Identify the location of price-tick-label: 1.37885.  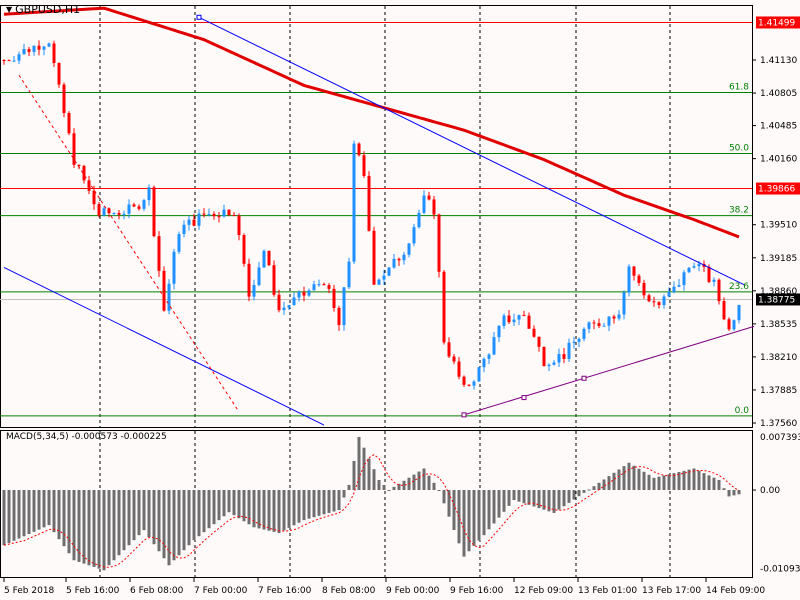
(778, 391).